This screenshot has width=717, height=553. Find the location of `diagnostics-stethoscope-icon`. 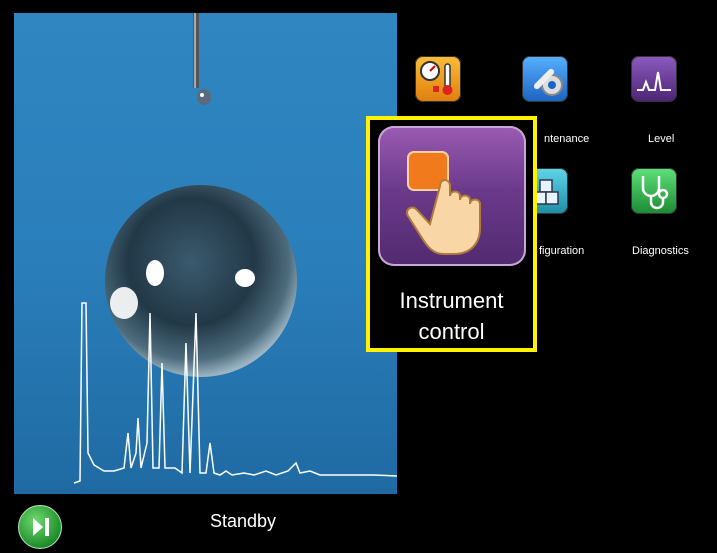

diagnostics-stethoscope-icon is located at coordinates (654, 191).